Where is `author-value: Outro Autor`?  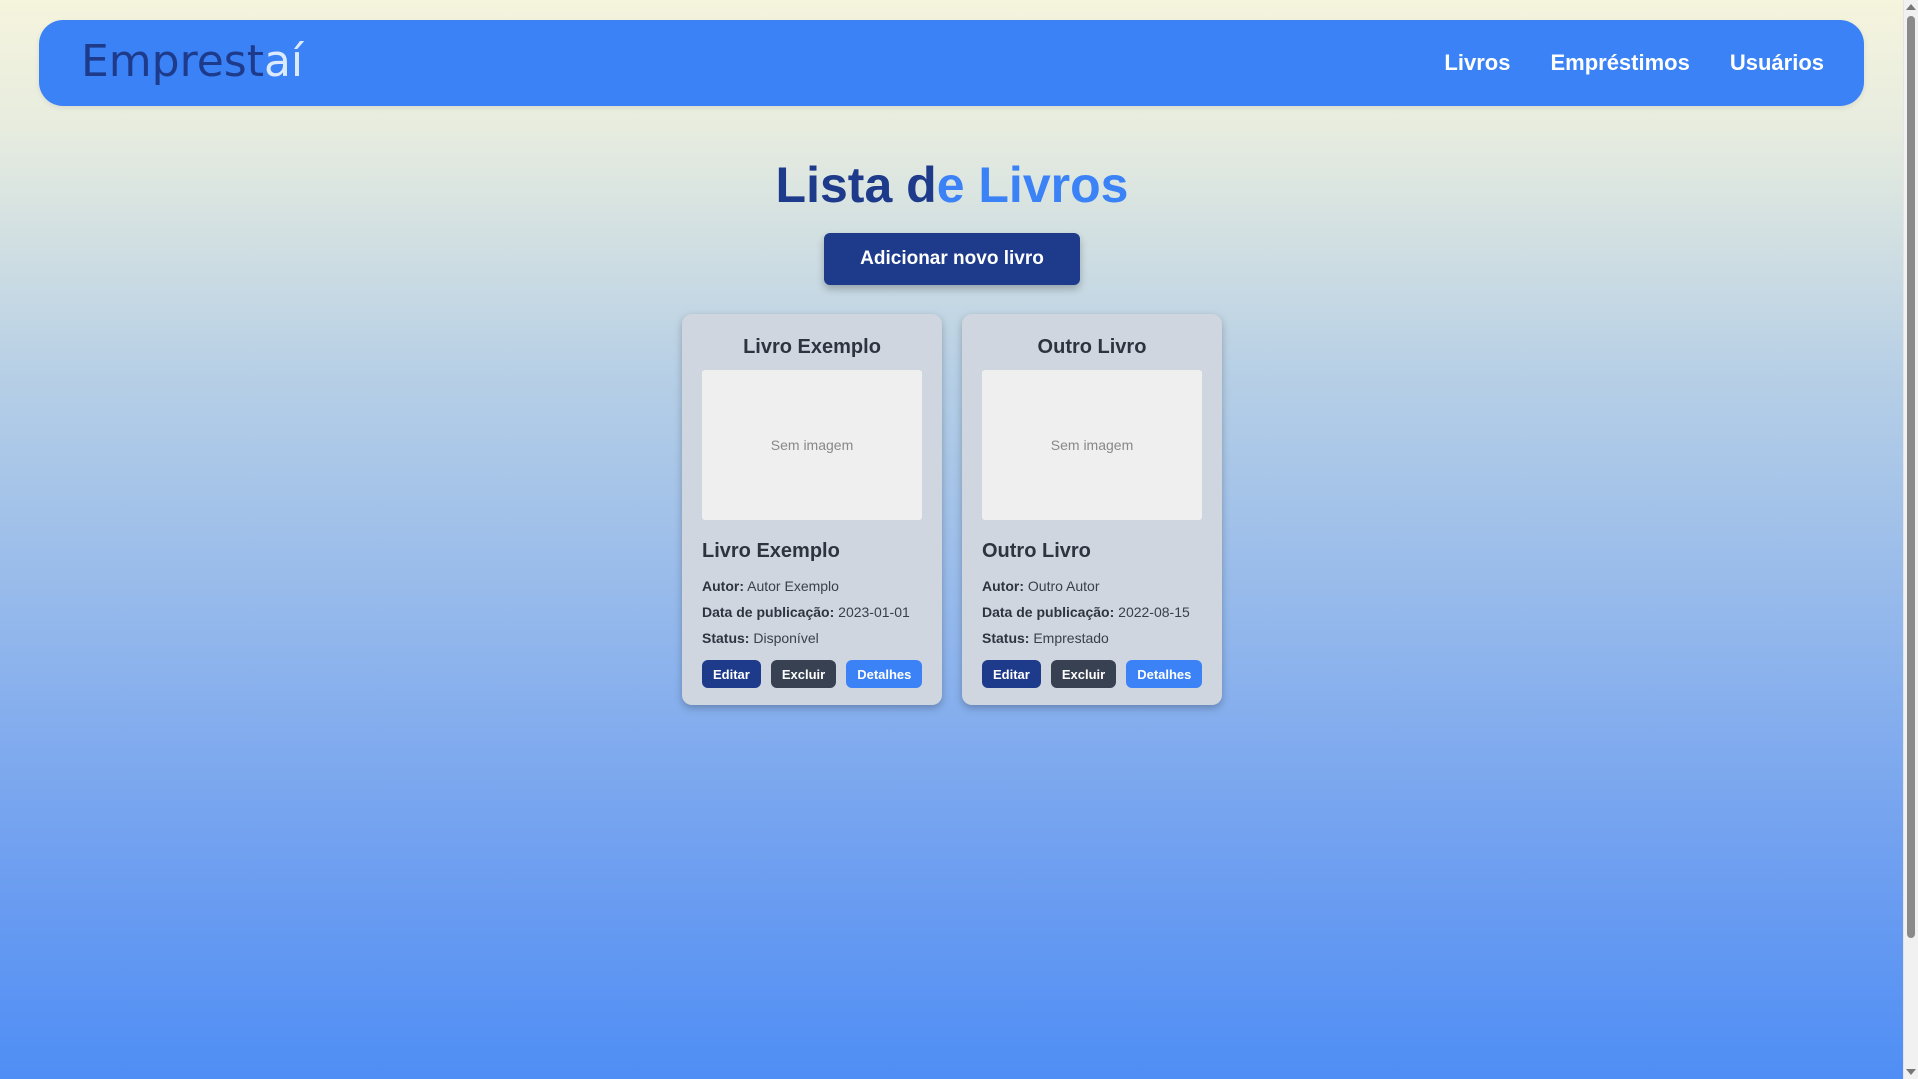
author-value: Outro Autor is located at coordinates (1063, 586).